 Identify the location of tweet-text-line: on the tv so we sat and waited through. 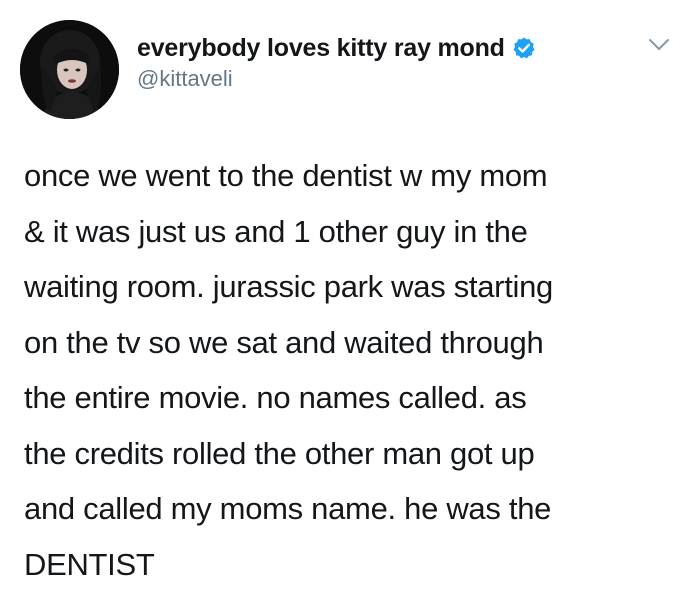
(284, 342).